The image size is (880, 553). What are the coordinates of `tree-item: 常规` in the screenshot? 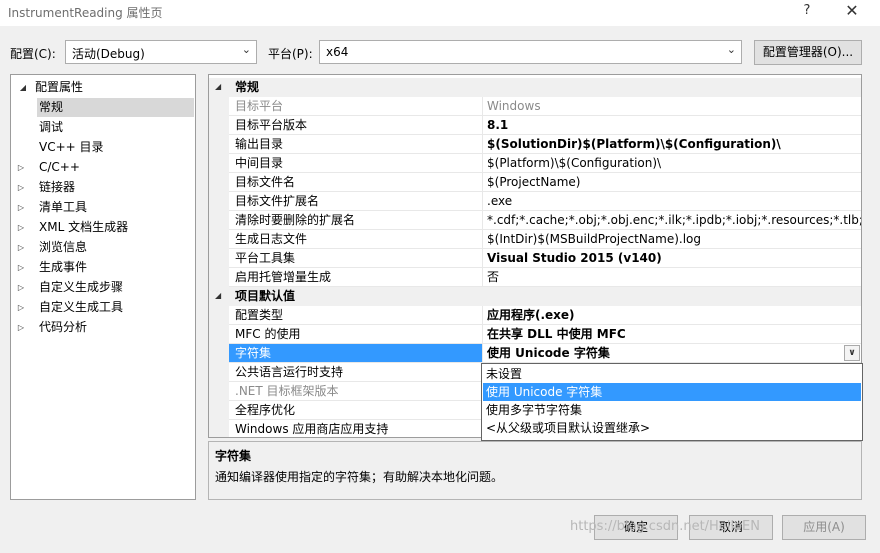 It's located at (115, 107).